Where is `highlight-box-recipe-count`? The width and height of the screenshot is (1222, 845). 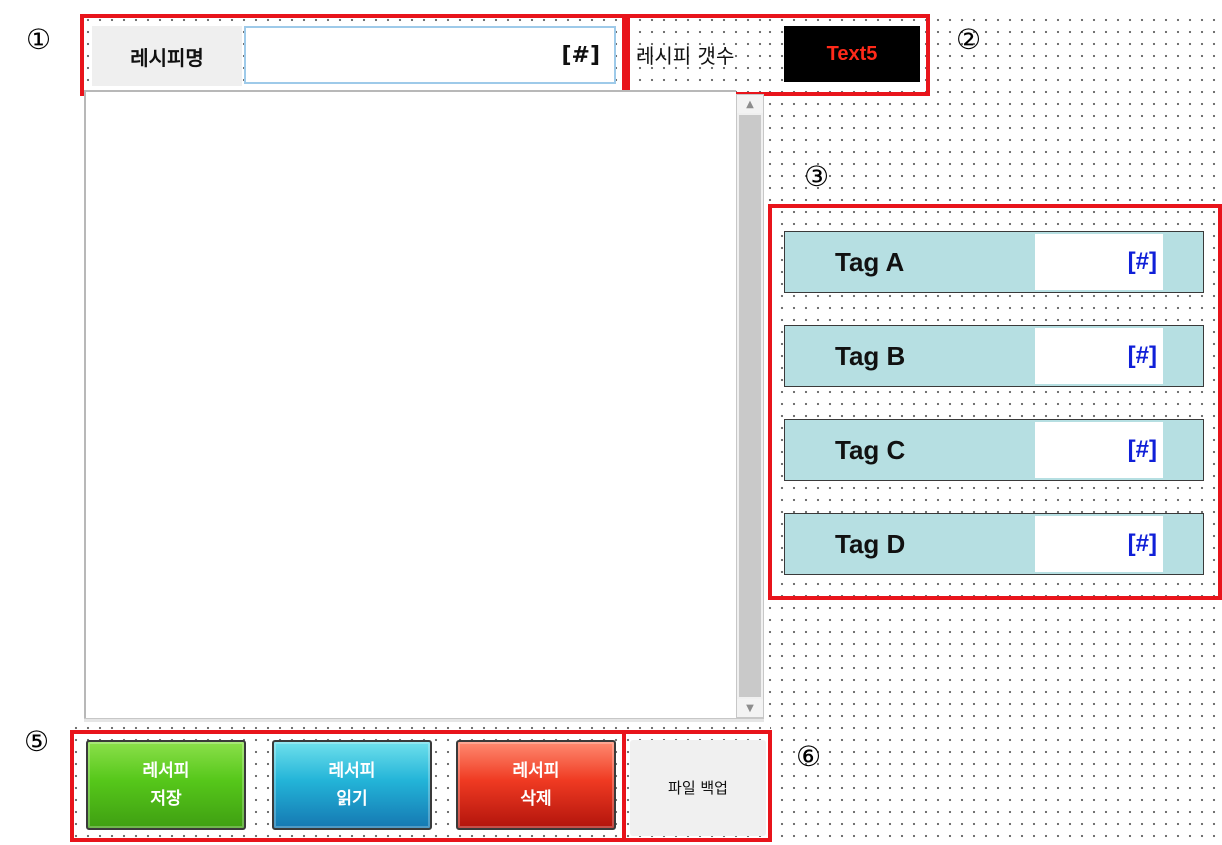 highlight-box-recipe-count is located at coordinates (778, 55).